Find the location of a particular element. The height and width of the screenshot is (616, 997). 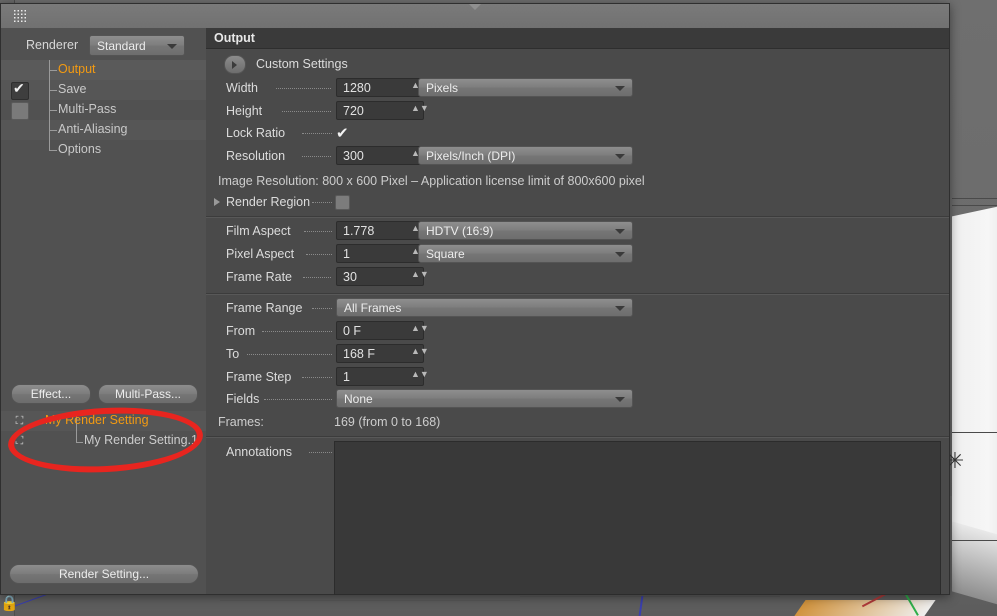

sidebar-item-options: Options is located at coordinates (103, 150).